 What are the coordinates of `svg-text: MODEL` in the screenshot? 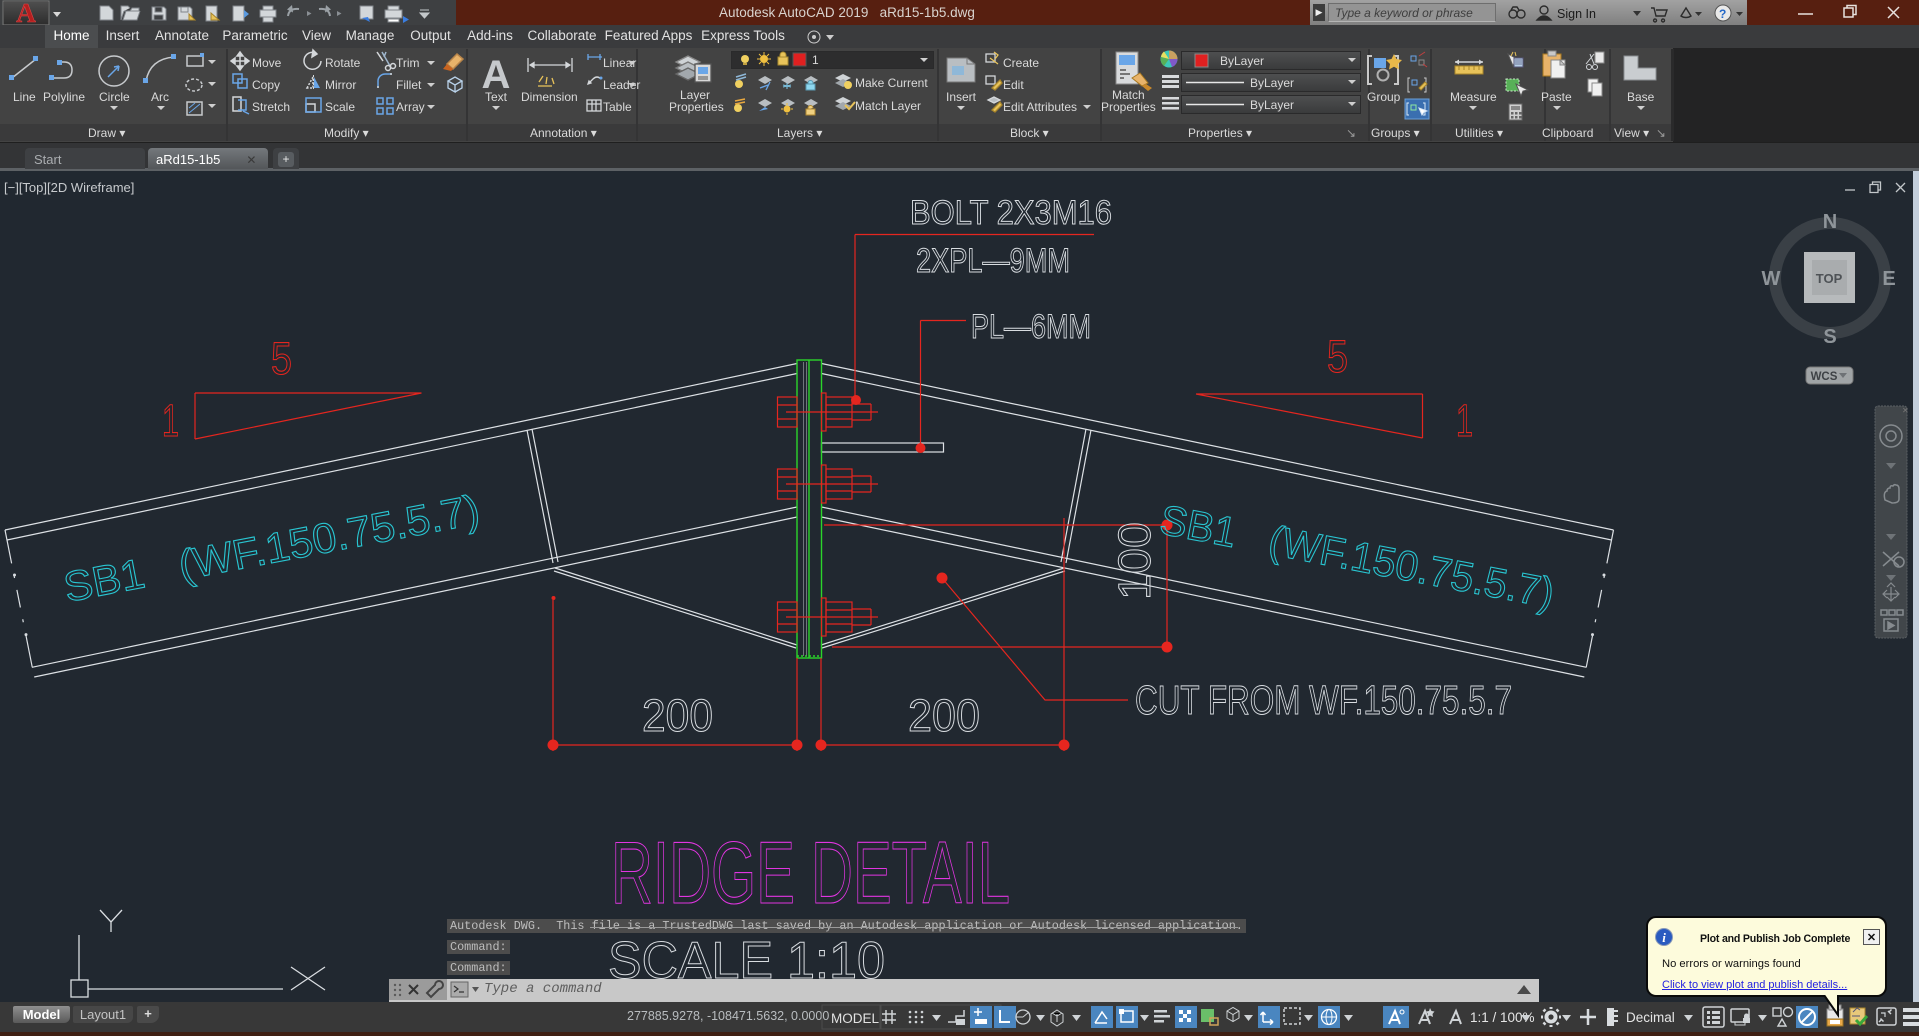 It's located at (855, 1018).